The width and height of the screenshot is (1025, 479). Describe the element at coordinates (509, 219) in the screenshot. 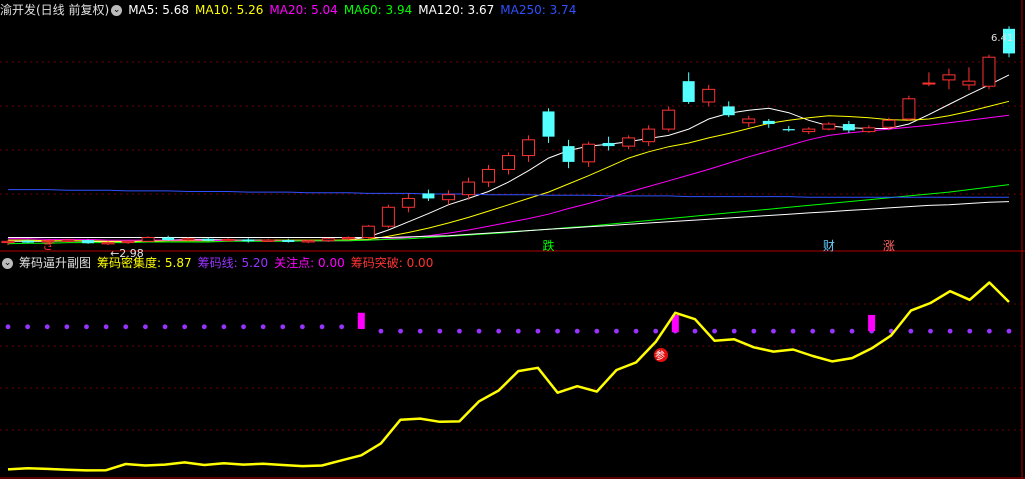

I see `ma-line-ma120` at that location.